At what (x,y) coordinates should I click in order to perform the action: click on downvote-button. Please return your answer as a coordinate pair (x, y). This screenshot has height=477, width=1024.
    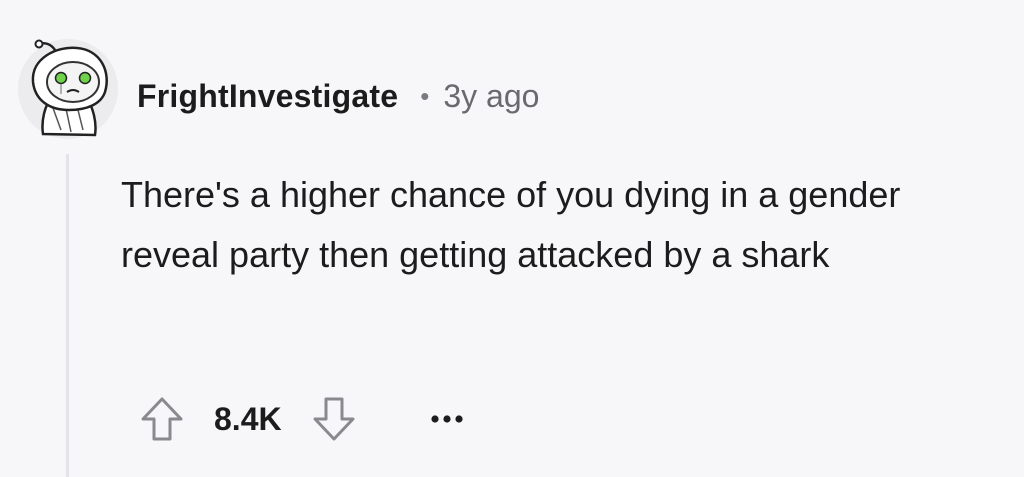
    Looking at the image, I should click on (334, 419).